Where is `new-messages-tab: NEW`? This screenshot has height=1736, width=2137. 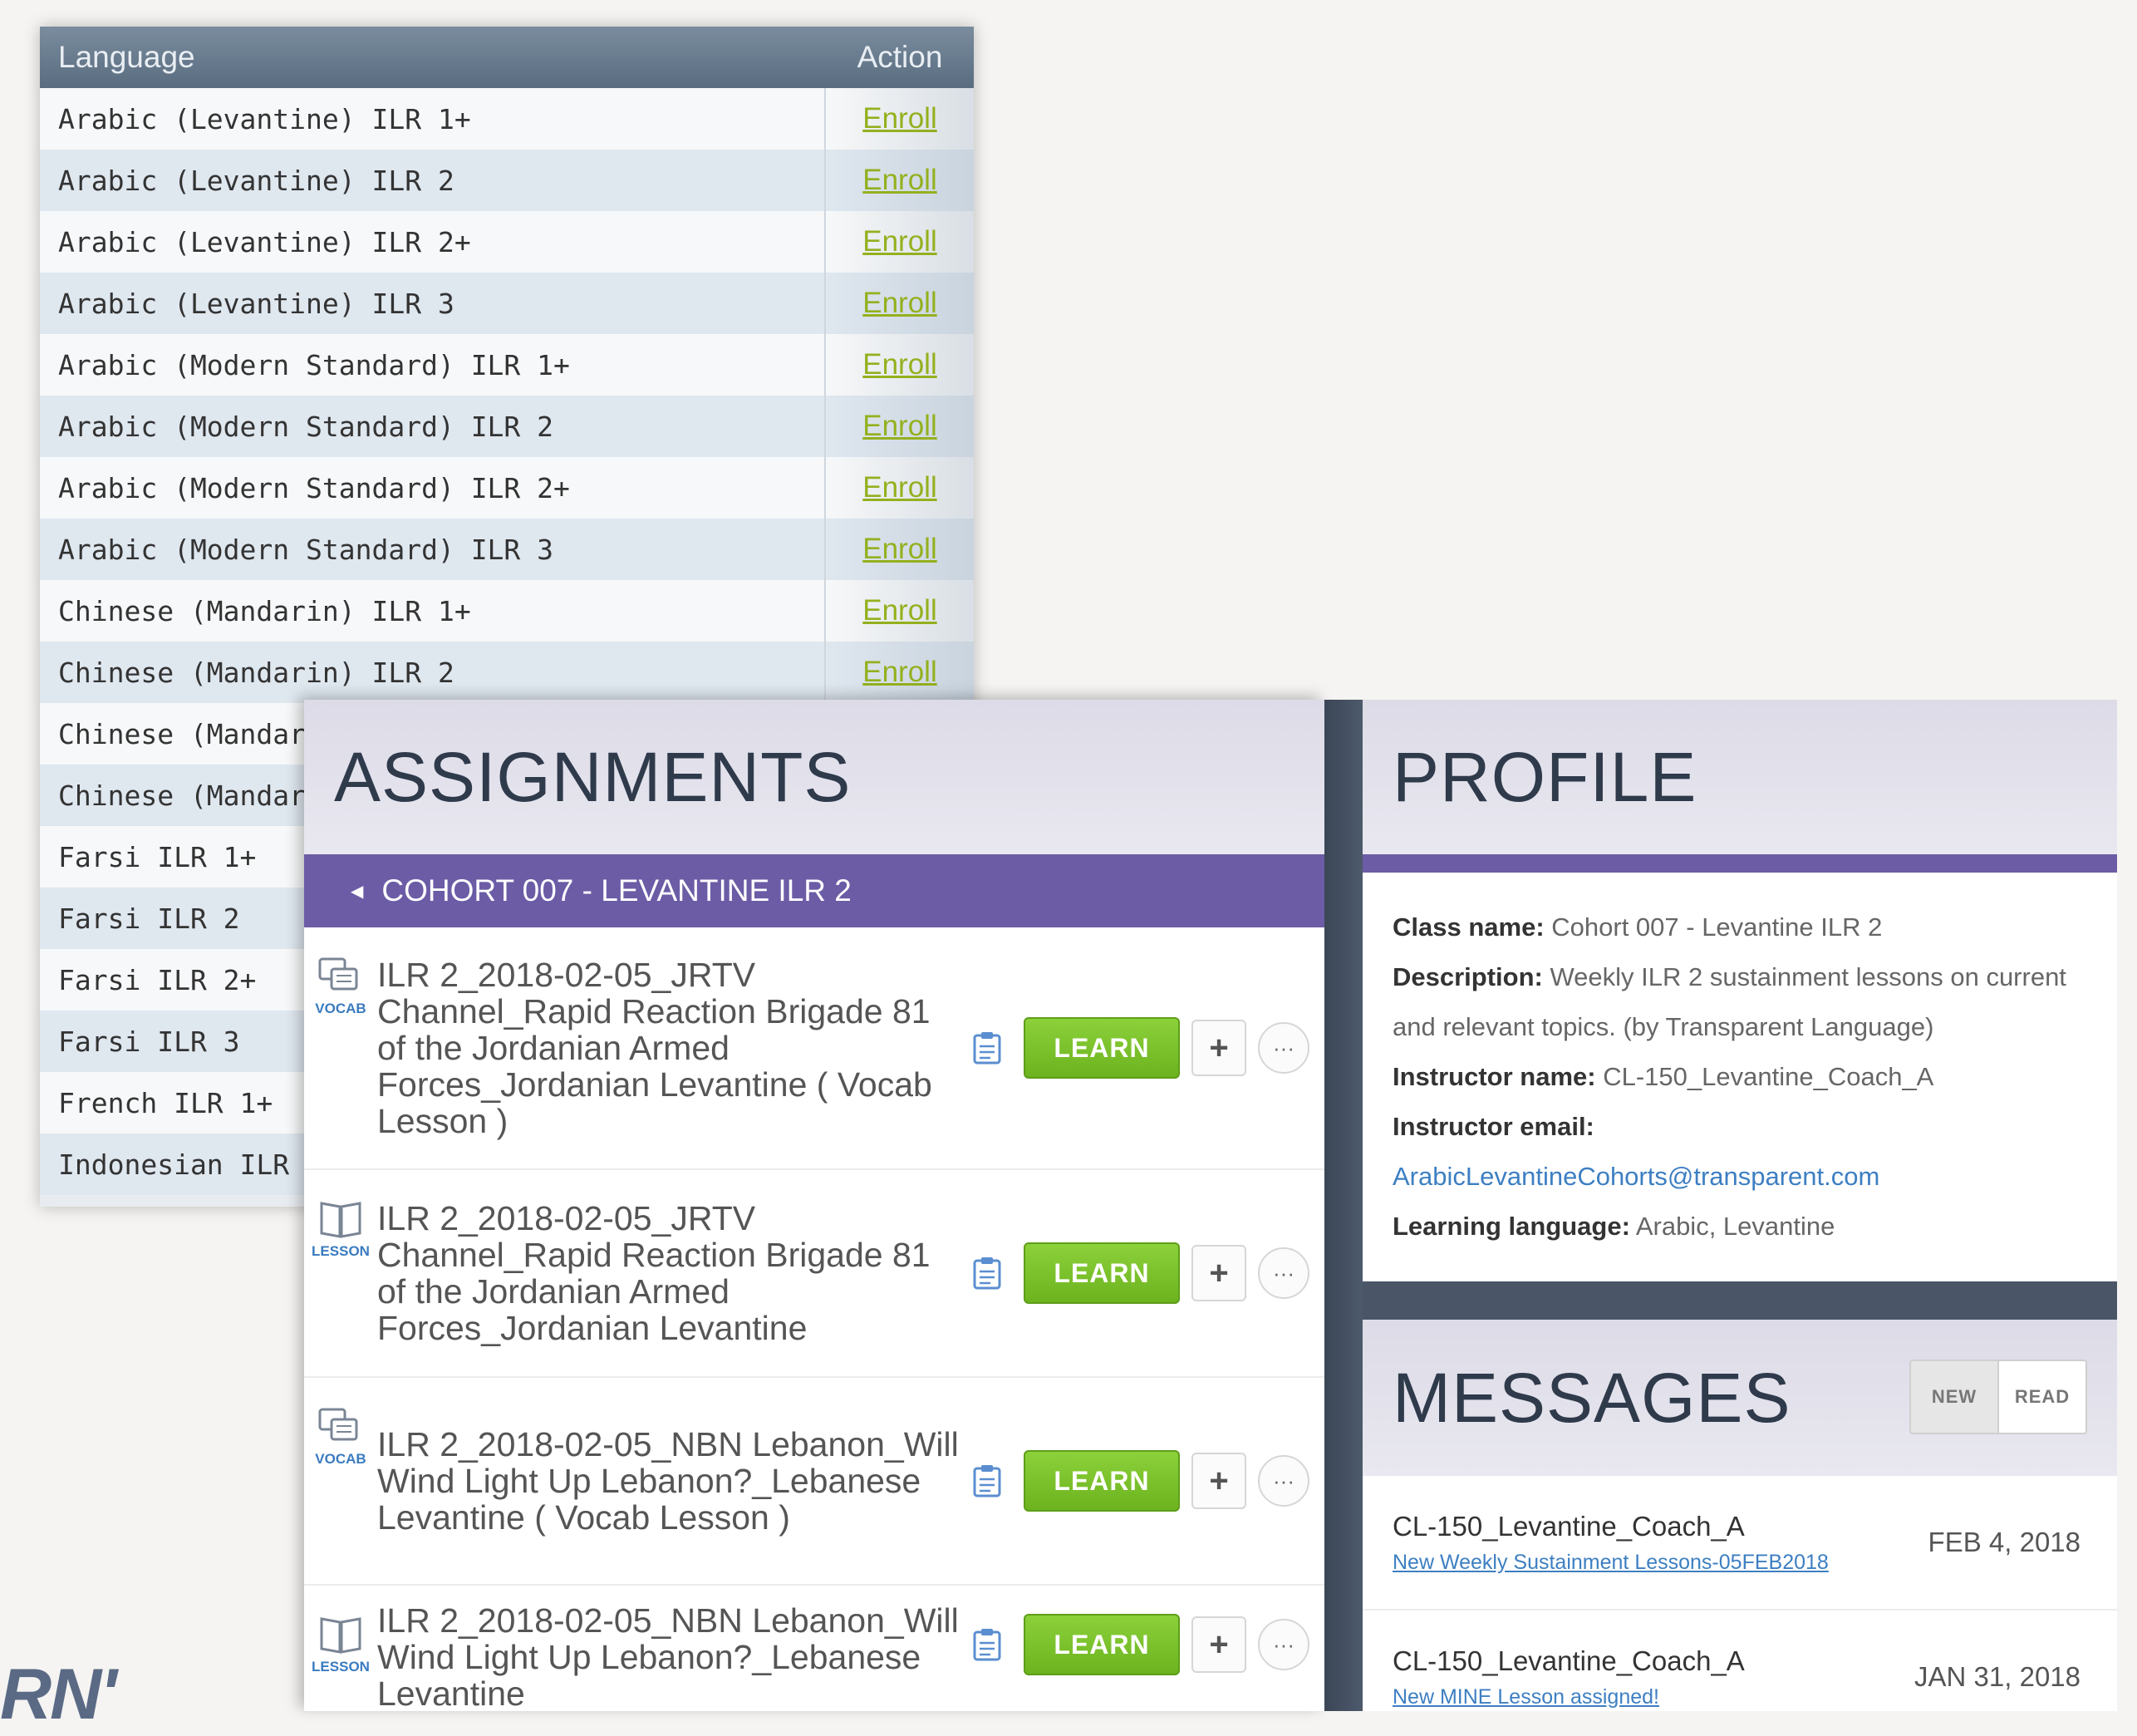
new-messages-tab: NEW is located at coordinates (1954, 1397).